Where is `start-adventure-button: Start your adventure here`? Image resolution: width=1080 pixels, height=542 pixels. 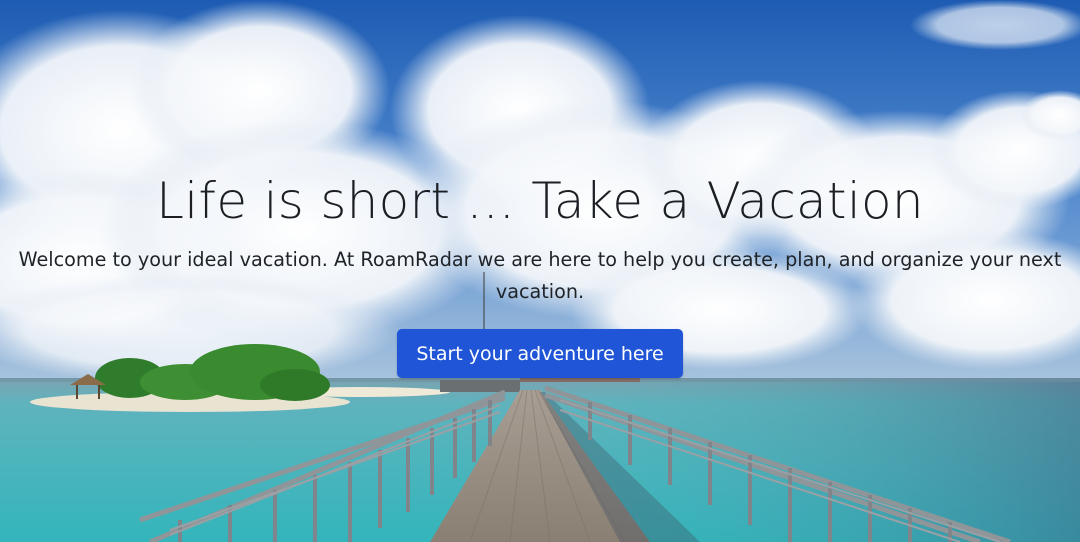
start-adventure-button: Start your adventure here is located at coordinates (540, 353).